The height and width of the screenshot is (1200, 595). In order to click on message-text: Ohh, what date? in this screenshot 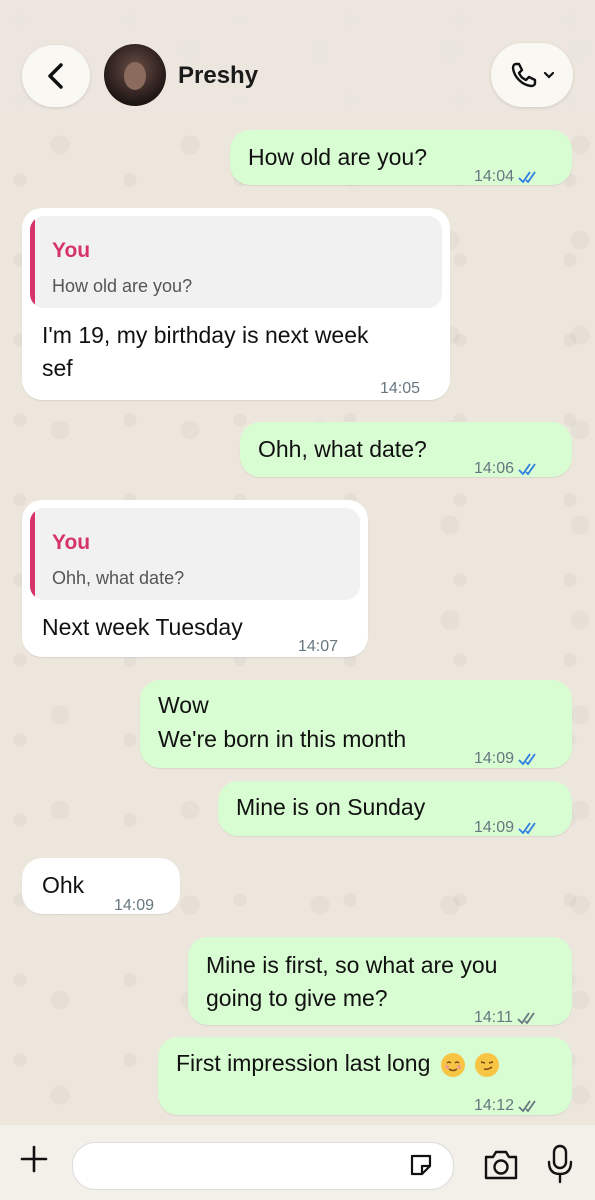, I will do `click(342, 449)`.